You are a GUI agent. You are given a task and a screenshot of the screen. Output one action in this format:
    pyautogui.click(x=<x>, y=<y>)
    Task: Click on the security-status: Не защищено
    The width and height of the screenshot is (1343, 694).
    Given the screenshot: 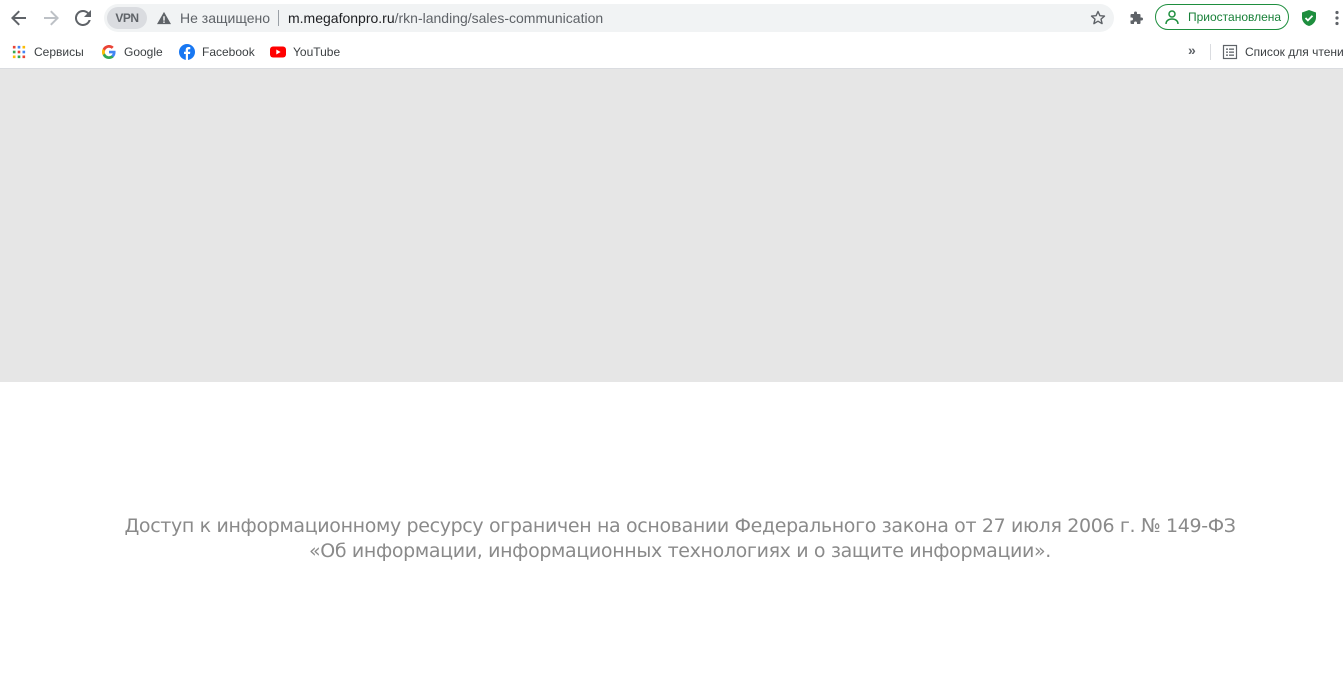 What is the action you would take?
    pyautogui.click(x=225, y=18)
    